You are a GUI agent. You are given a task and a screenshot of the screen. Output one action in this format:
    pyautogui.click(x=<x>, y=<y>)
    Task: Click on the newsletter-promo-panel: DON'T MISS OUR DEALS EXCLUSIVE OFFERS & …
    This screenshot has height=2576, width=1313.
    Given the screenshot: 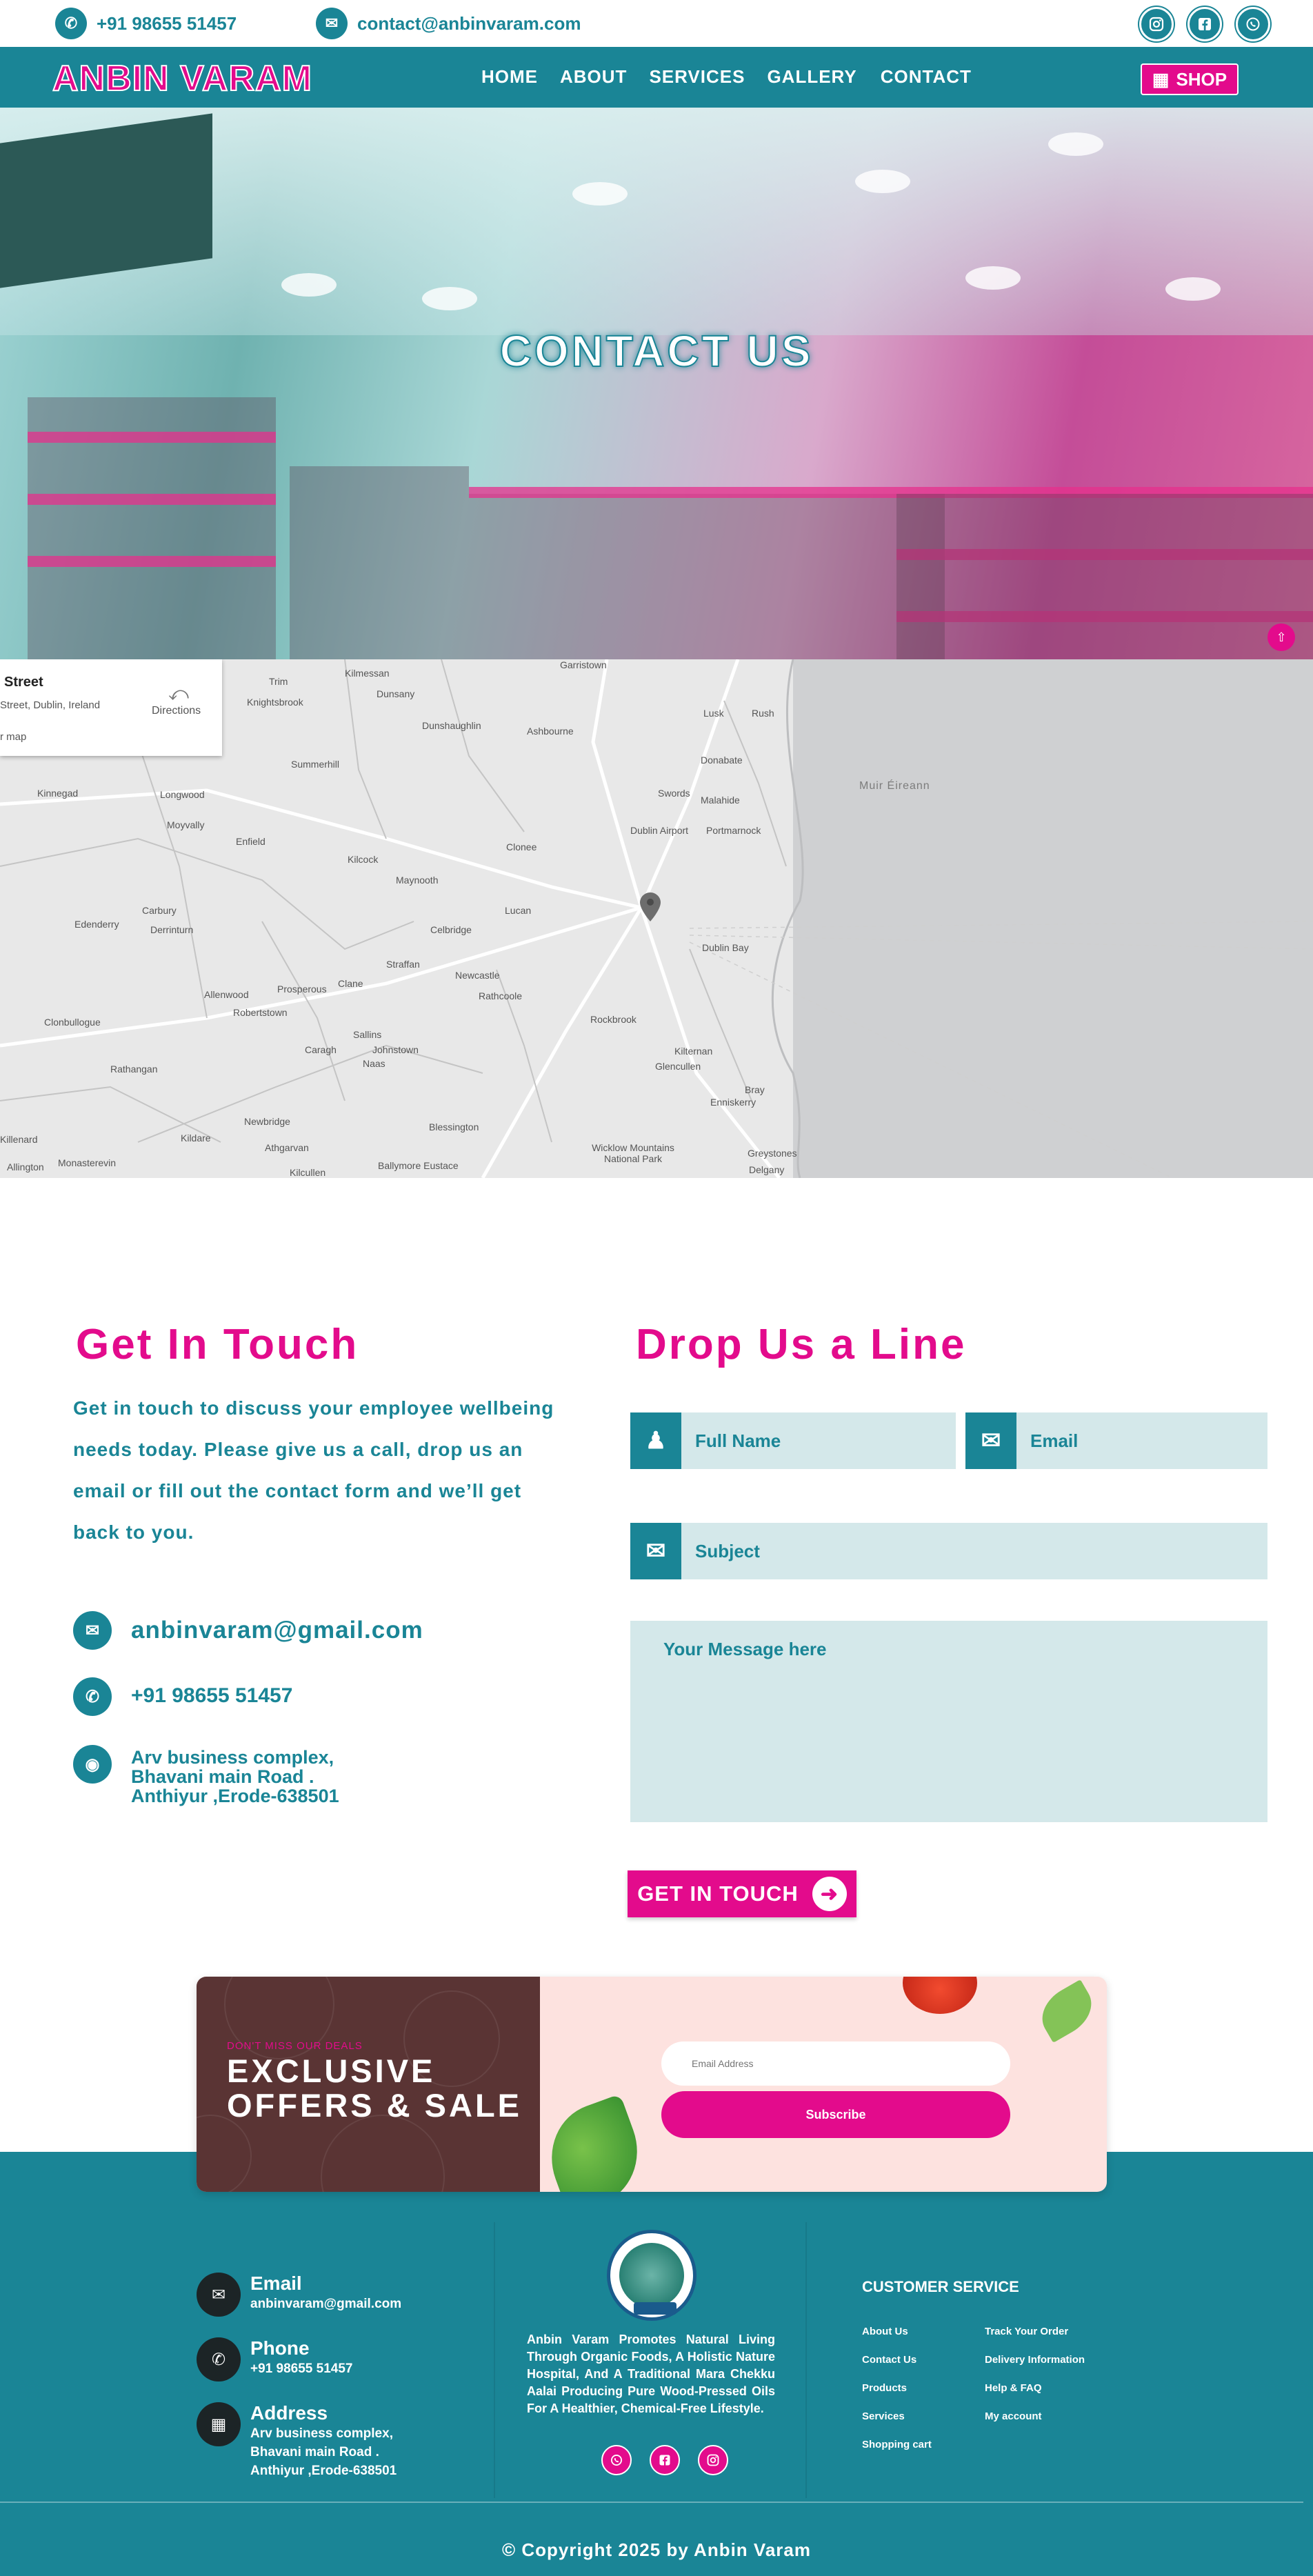 What is the action you would take?
    pyautogui.click(x=368, y=2084)
    